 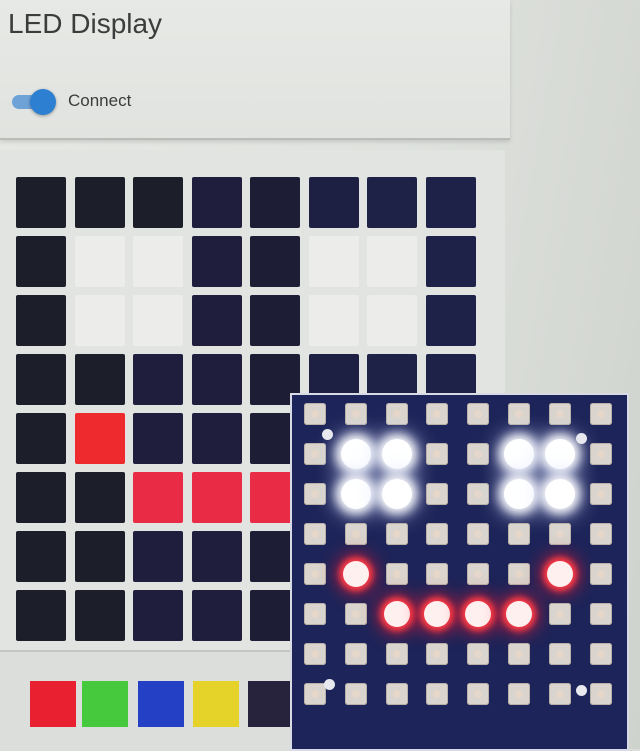 I want to click on color-swatch-red, so click(x=53, y=704).